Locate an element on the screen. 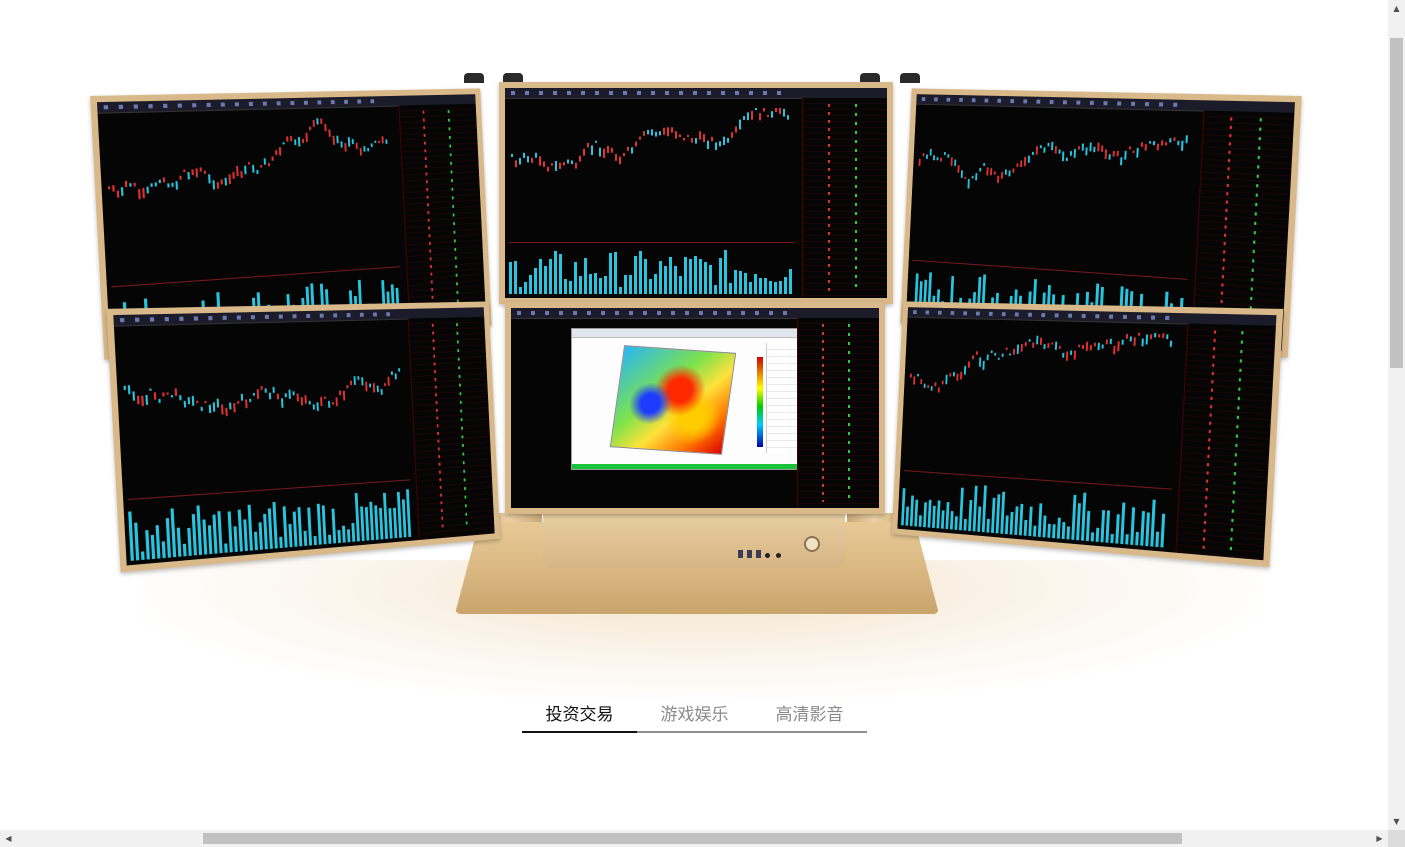 The height and width of the screenshot is (847, 1405). scroll-right-arrow-icon: ▶ is located at coordinates (1379, 838).